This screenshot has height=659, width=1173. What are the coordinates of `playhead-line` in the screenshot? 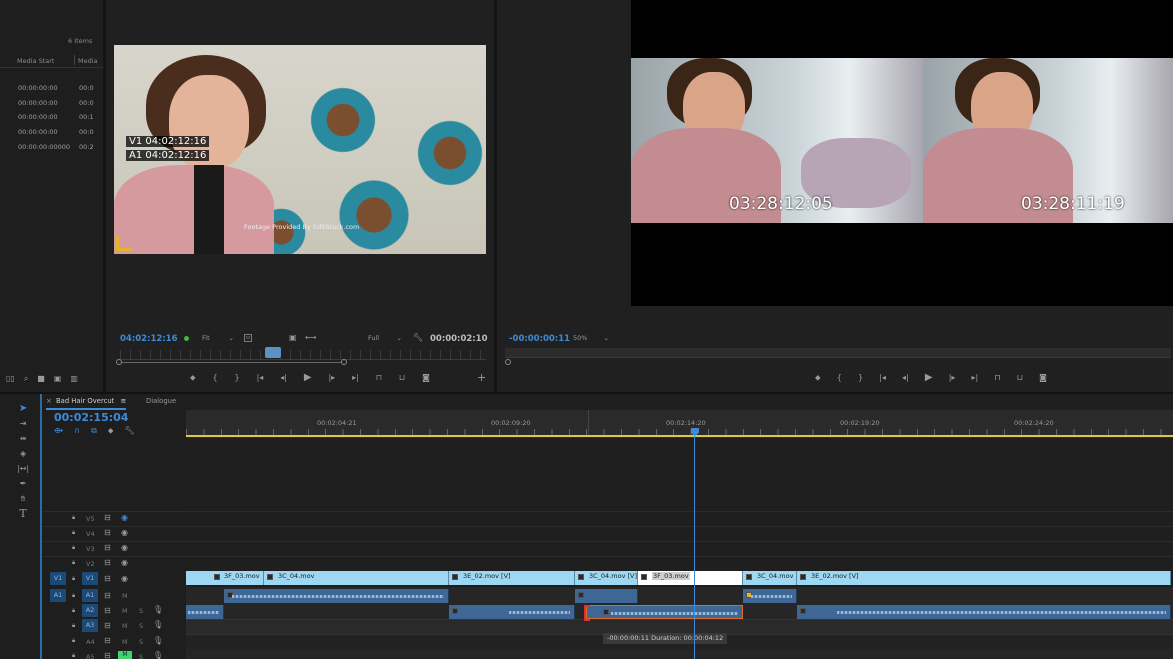 It's located at (694, 547).